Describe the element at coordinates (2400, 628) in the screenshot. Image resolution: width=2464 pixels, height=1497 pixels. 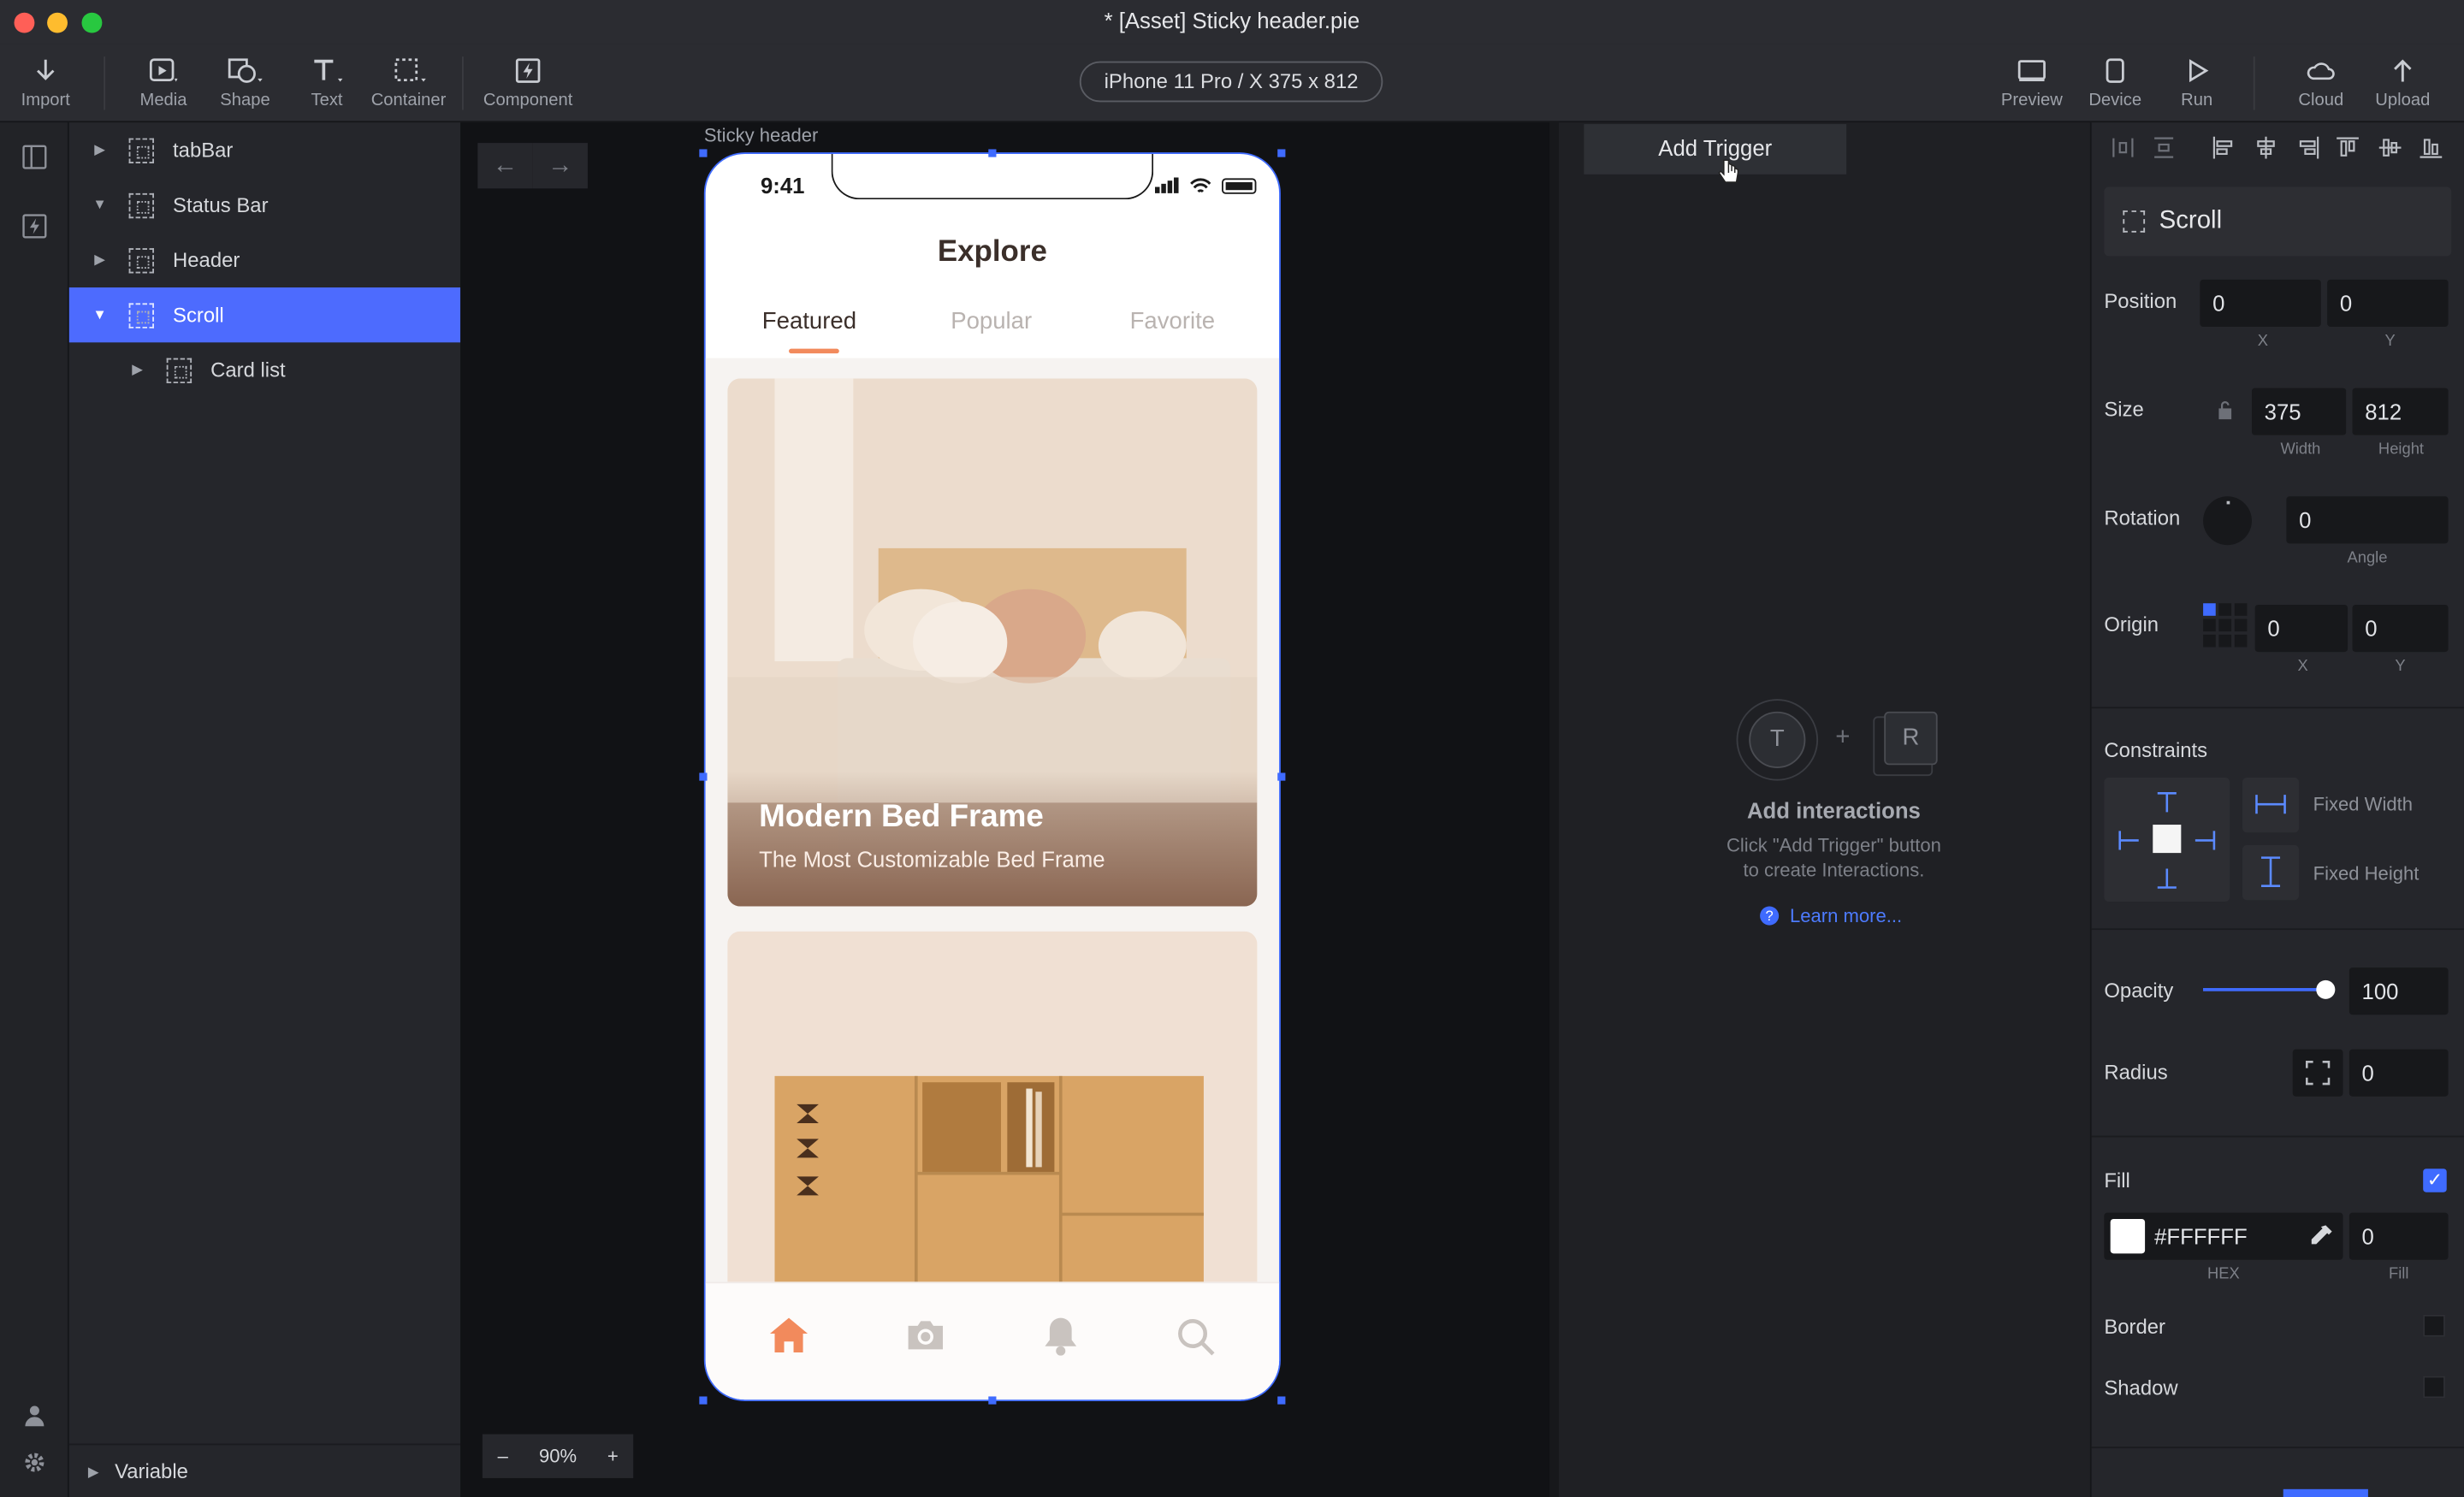
I see `origin-y-input: 0` at that location.